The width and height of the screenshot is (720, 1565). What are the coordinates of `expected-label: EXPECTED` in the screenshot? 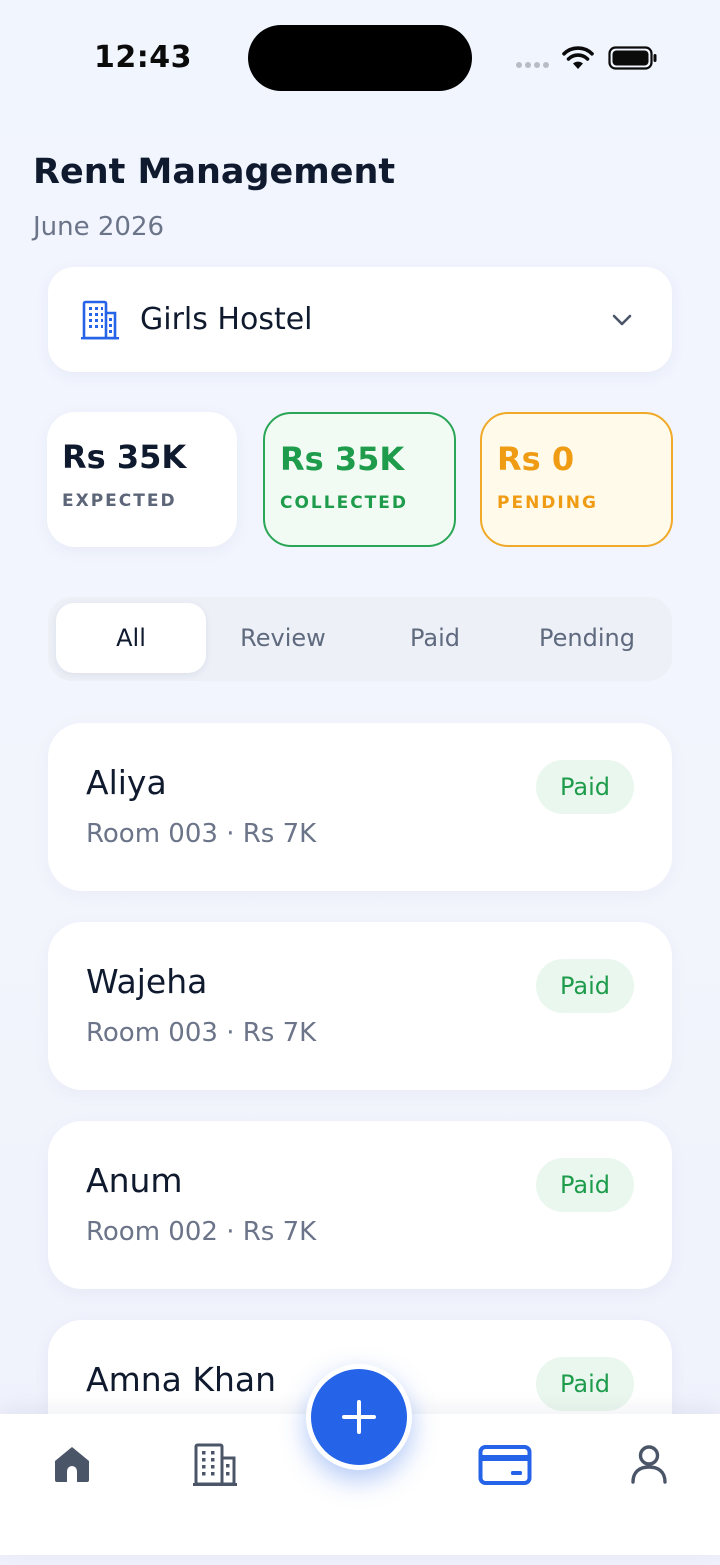 It's located at (119, 501).